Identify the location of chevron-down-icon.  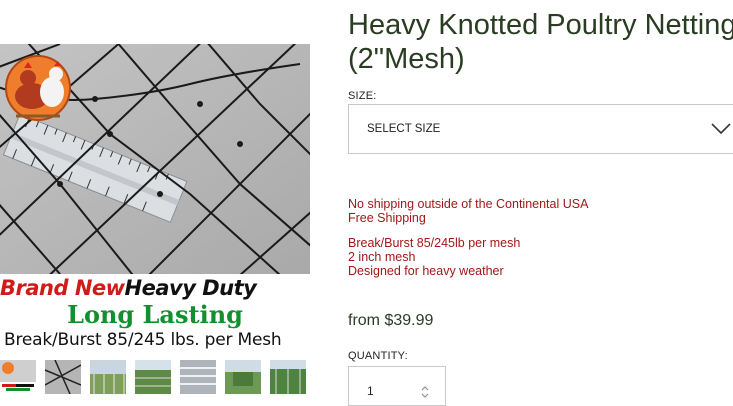
(721, 129).